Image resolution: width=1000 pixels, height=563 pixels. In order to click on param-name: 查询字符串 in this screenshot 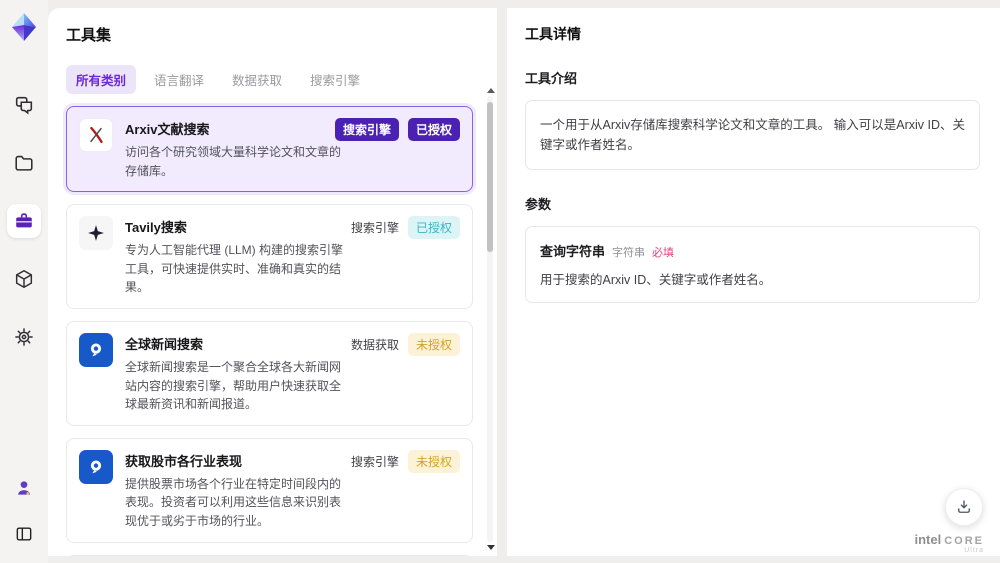, I will do `click(573, 251)`.